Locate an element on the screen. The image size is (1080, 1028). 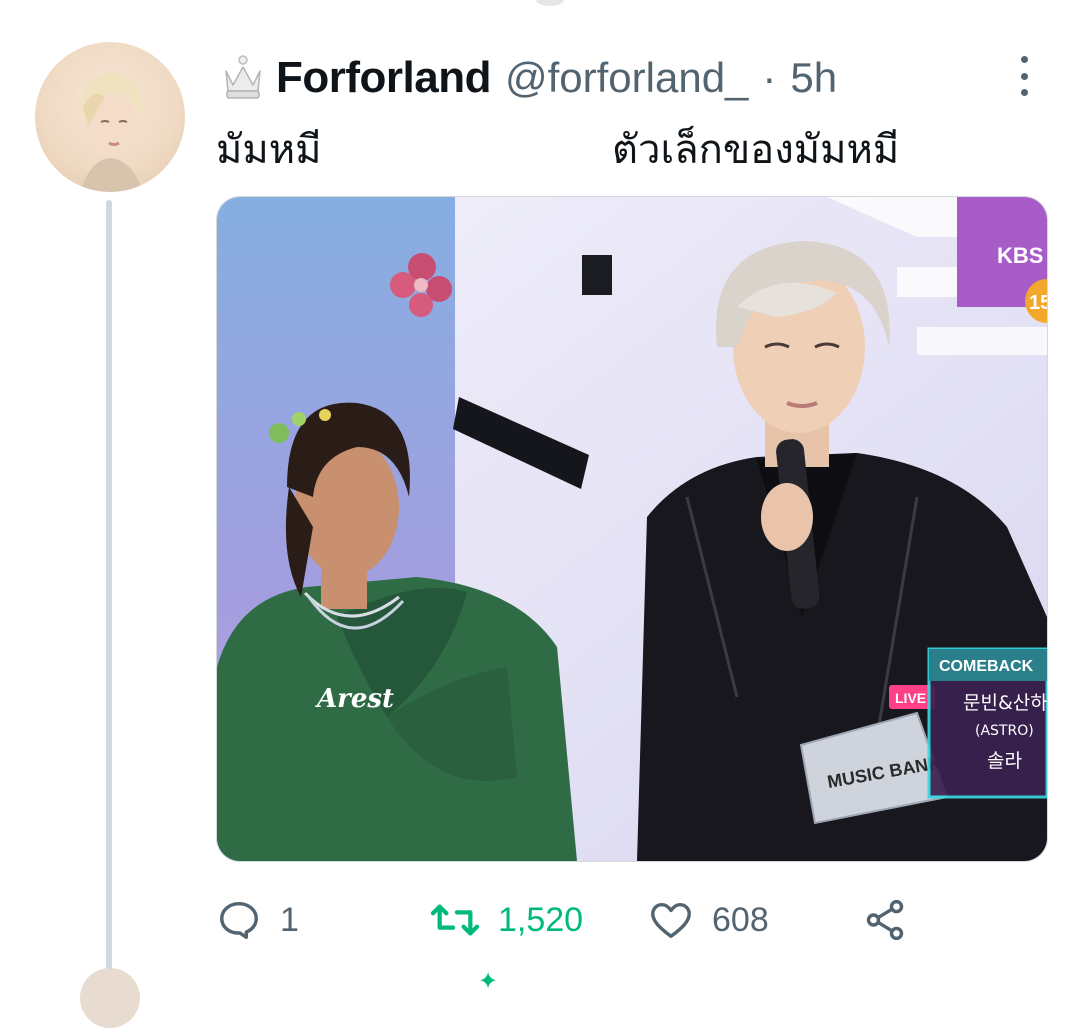
avatar-portrait is located at coordinates (111, 132).